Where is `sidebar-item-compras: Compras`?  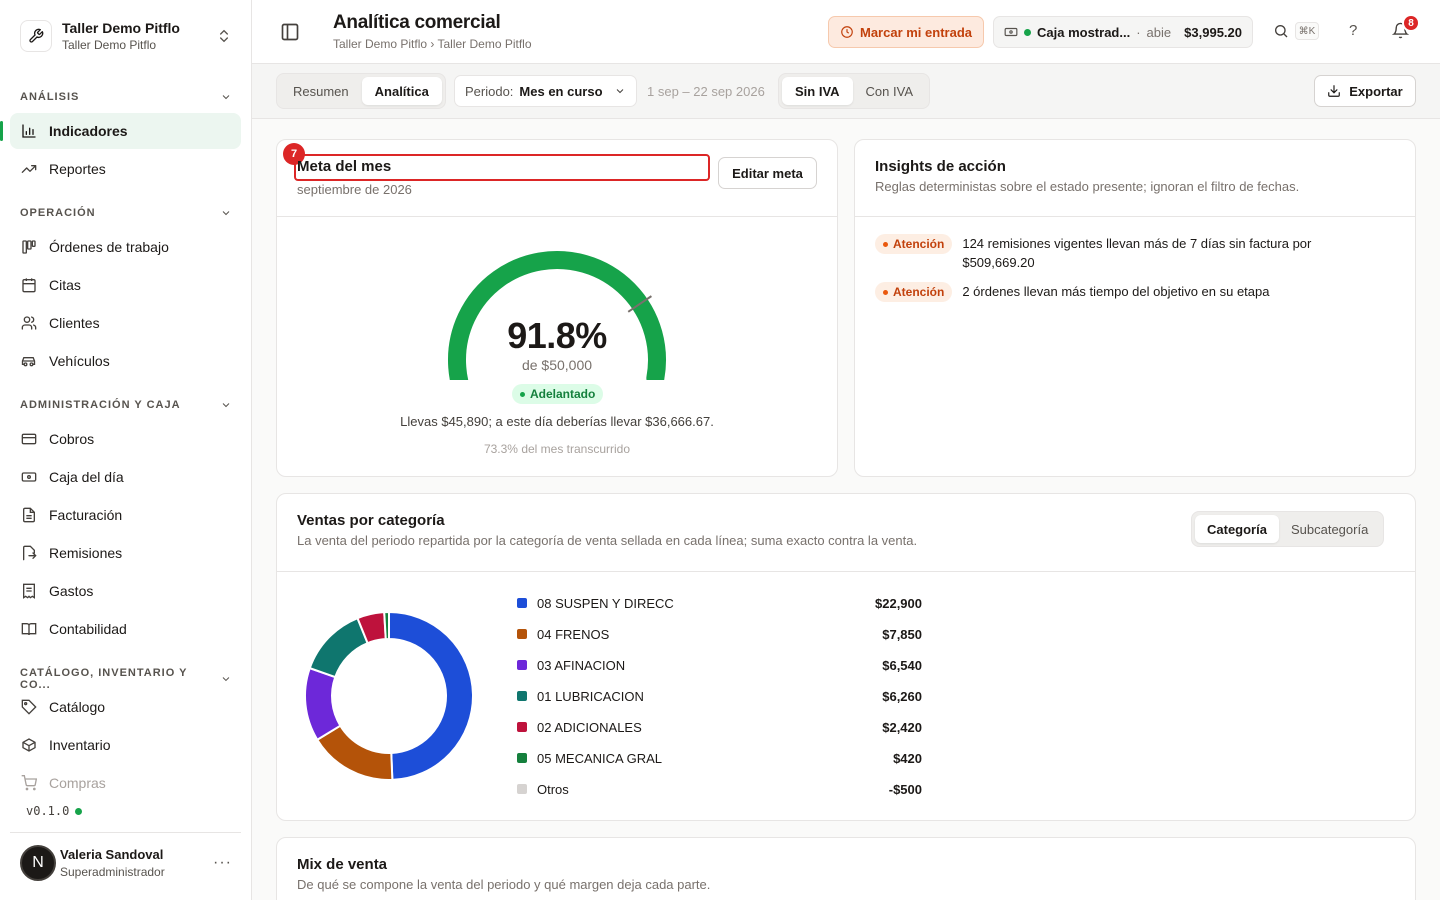
sidebar-item-compras: Compras is located at coordinates (125, 783).